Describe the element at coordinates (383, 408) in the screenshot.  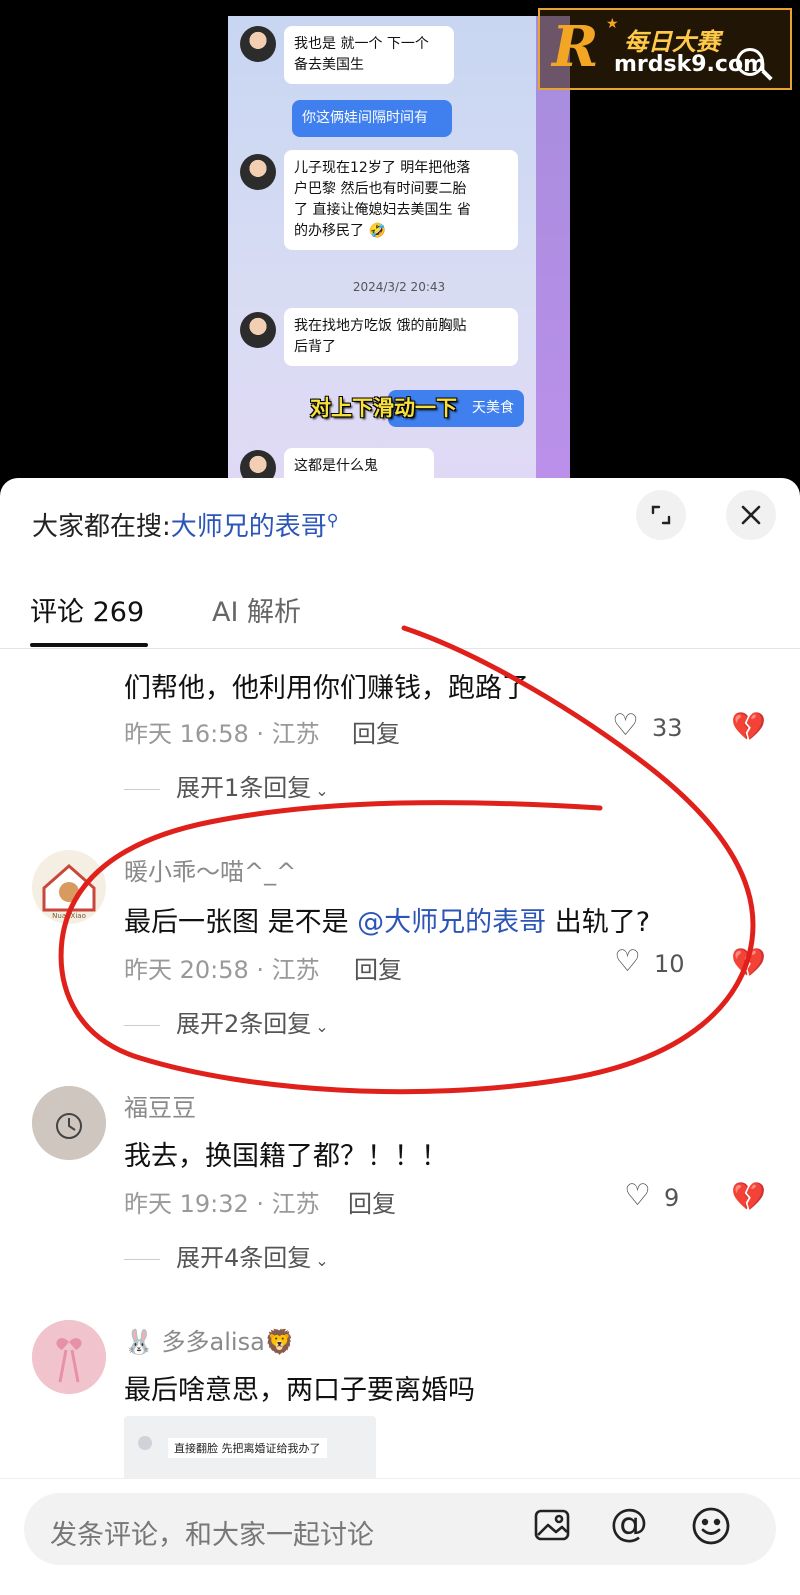
I see `video-caption: 对上下滑动一下` at that location.